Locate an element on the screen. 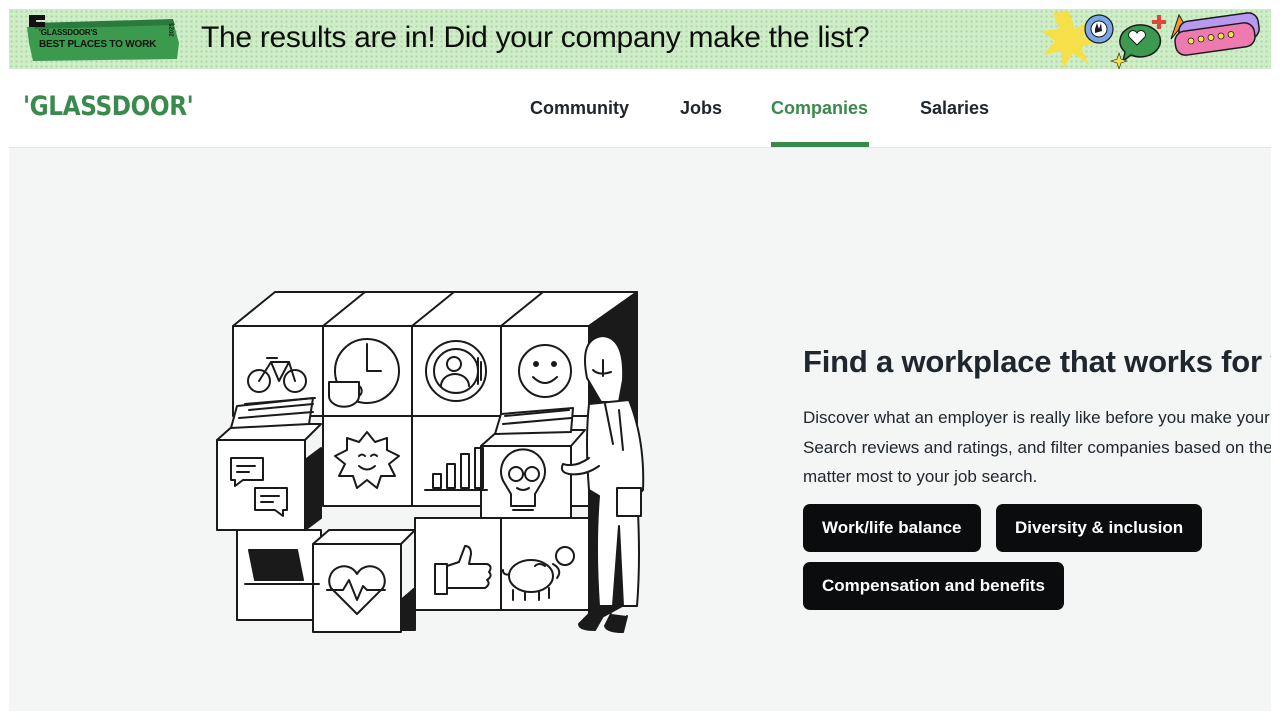 The width and height of the screenshot is (1280, 719). best-places-badge: 'GLASSDOOR'S BEST PLACES TO WORK 2025 is located at coordinates (103, 39).